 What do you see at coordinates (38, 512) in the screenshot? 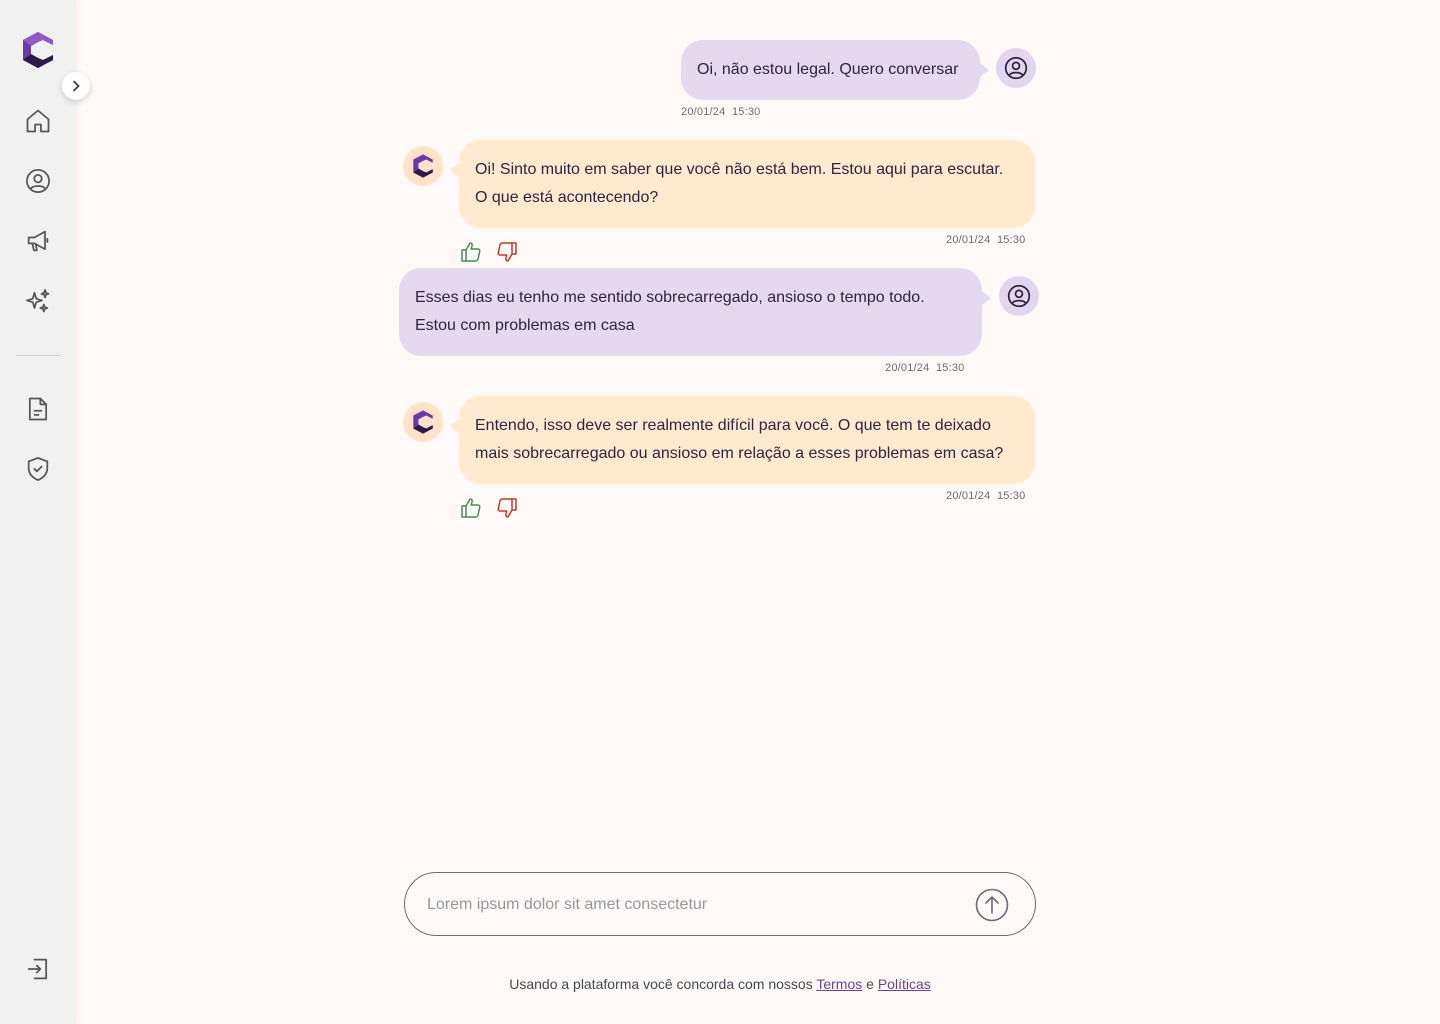
I see `sidebar` at bounding box center [38, 512].